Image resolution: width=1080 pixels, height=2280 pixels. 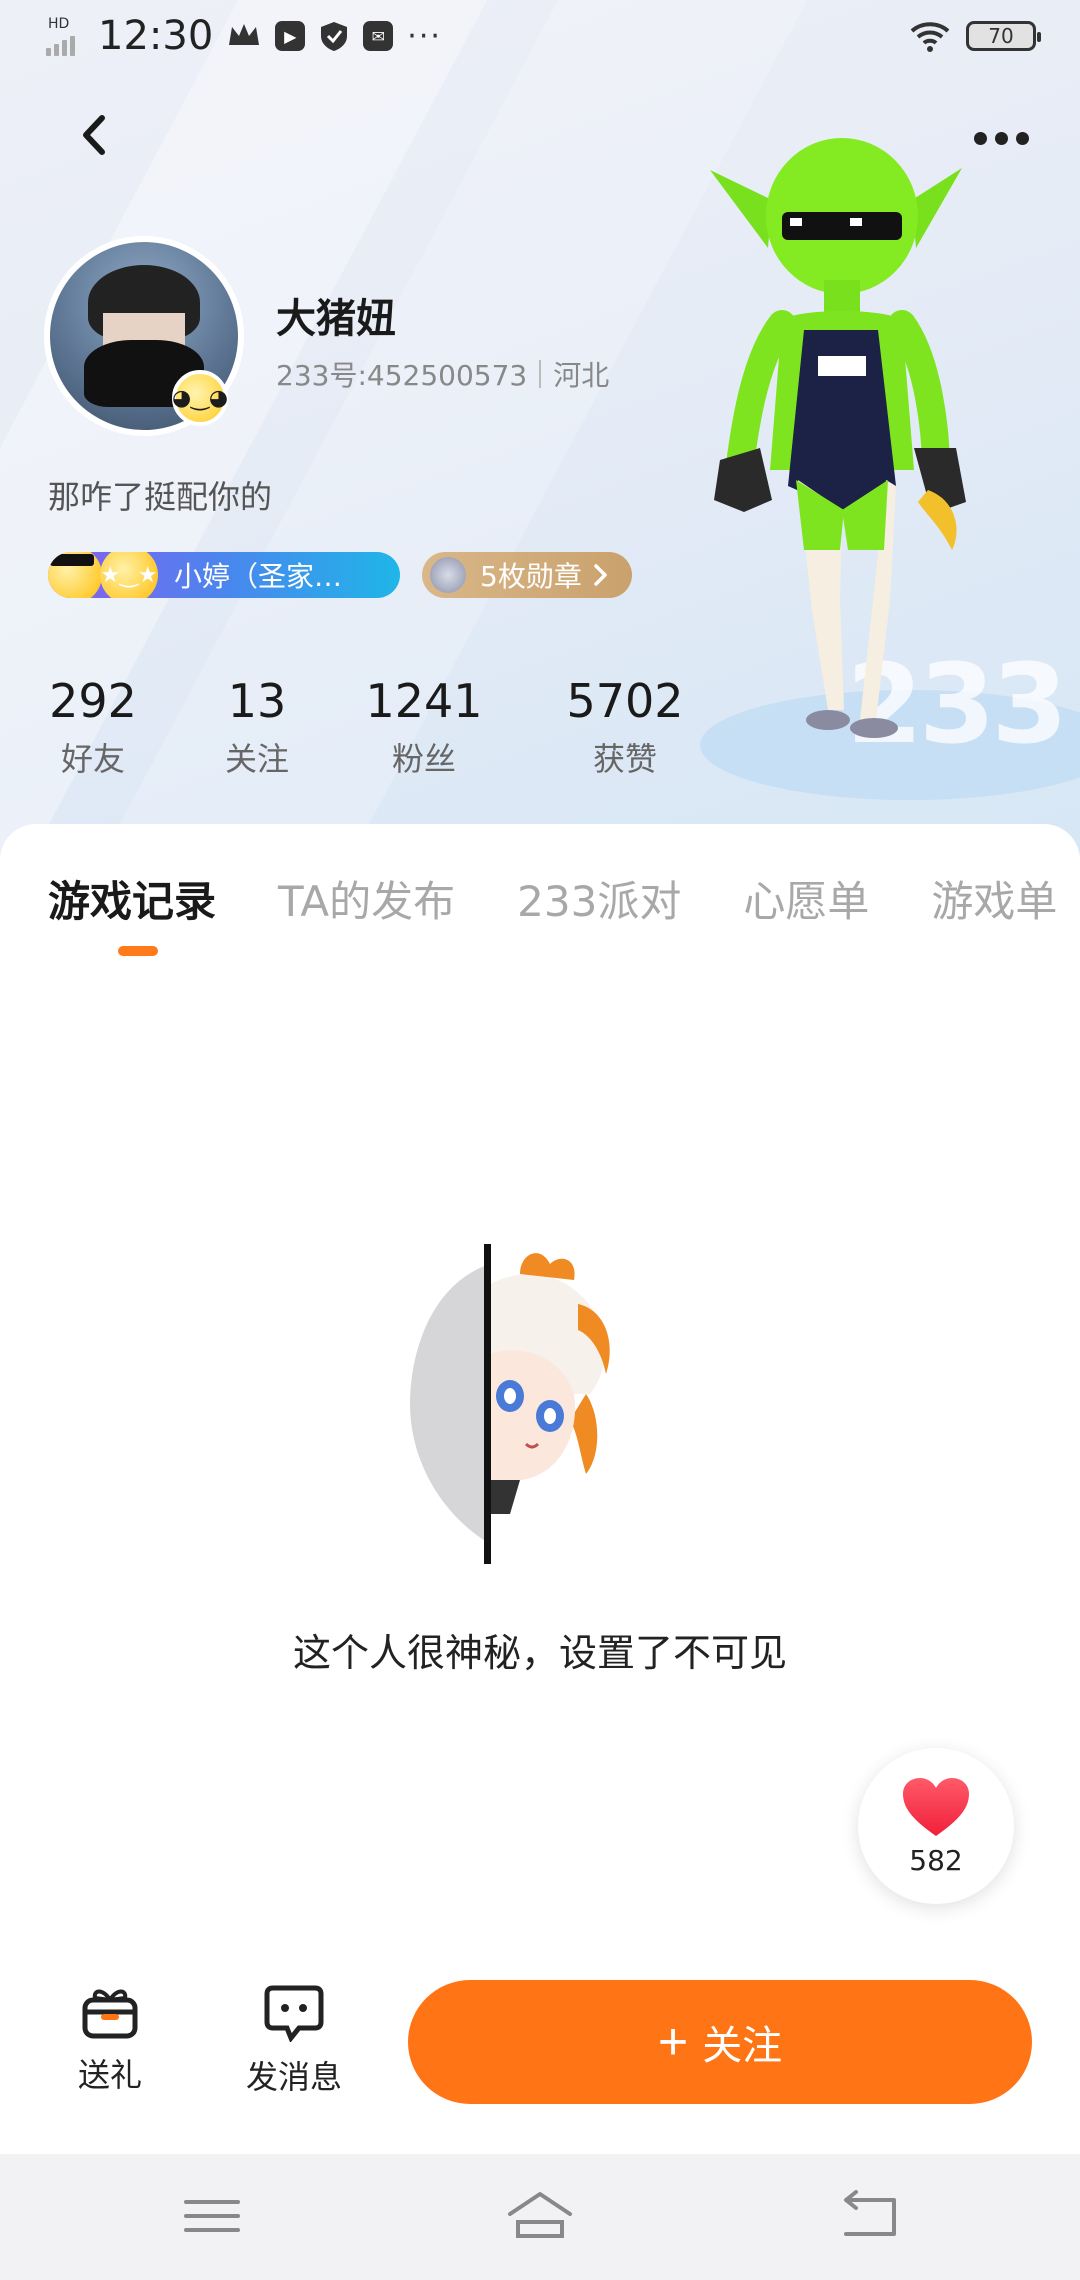 I want to click on stat-value: 292, so click(x=93, y=701).